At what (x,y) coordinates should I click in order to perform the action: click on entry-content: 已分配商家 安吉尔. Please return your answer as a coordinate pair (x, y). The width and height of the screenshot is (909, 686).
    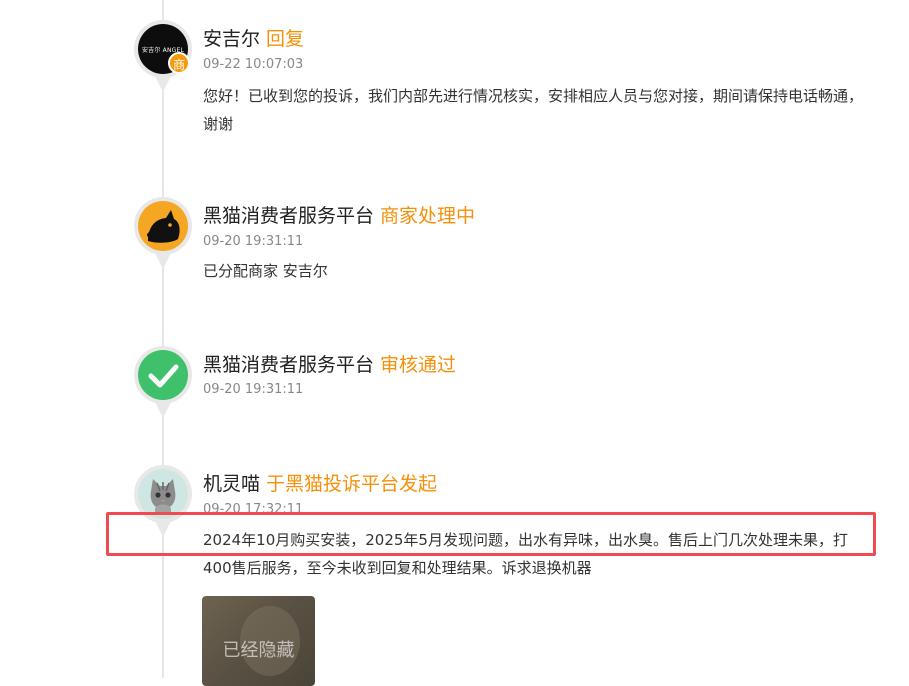
    Looking at the image, I should click on (265, 271).